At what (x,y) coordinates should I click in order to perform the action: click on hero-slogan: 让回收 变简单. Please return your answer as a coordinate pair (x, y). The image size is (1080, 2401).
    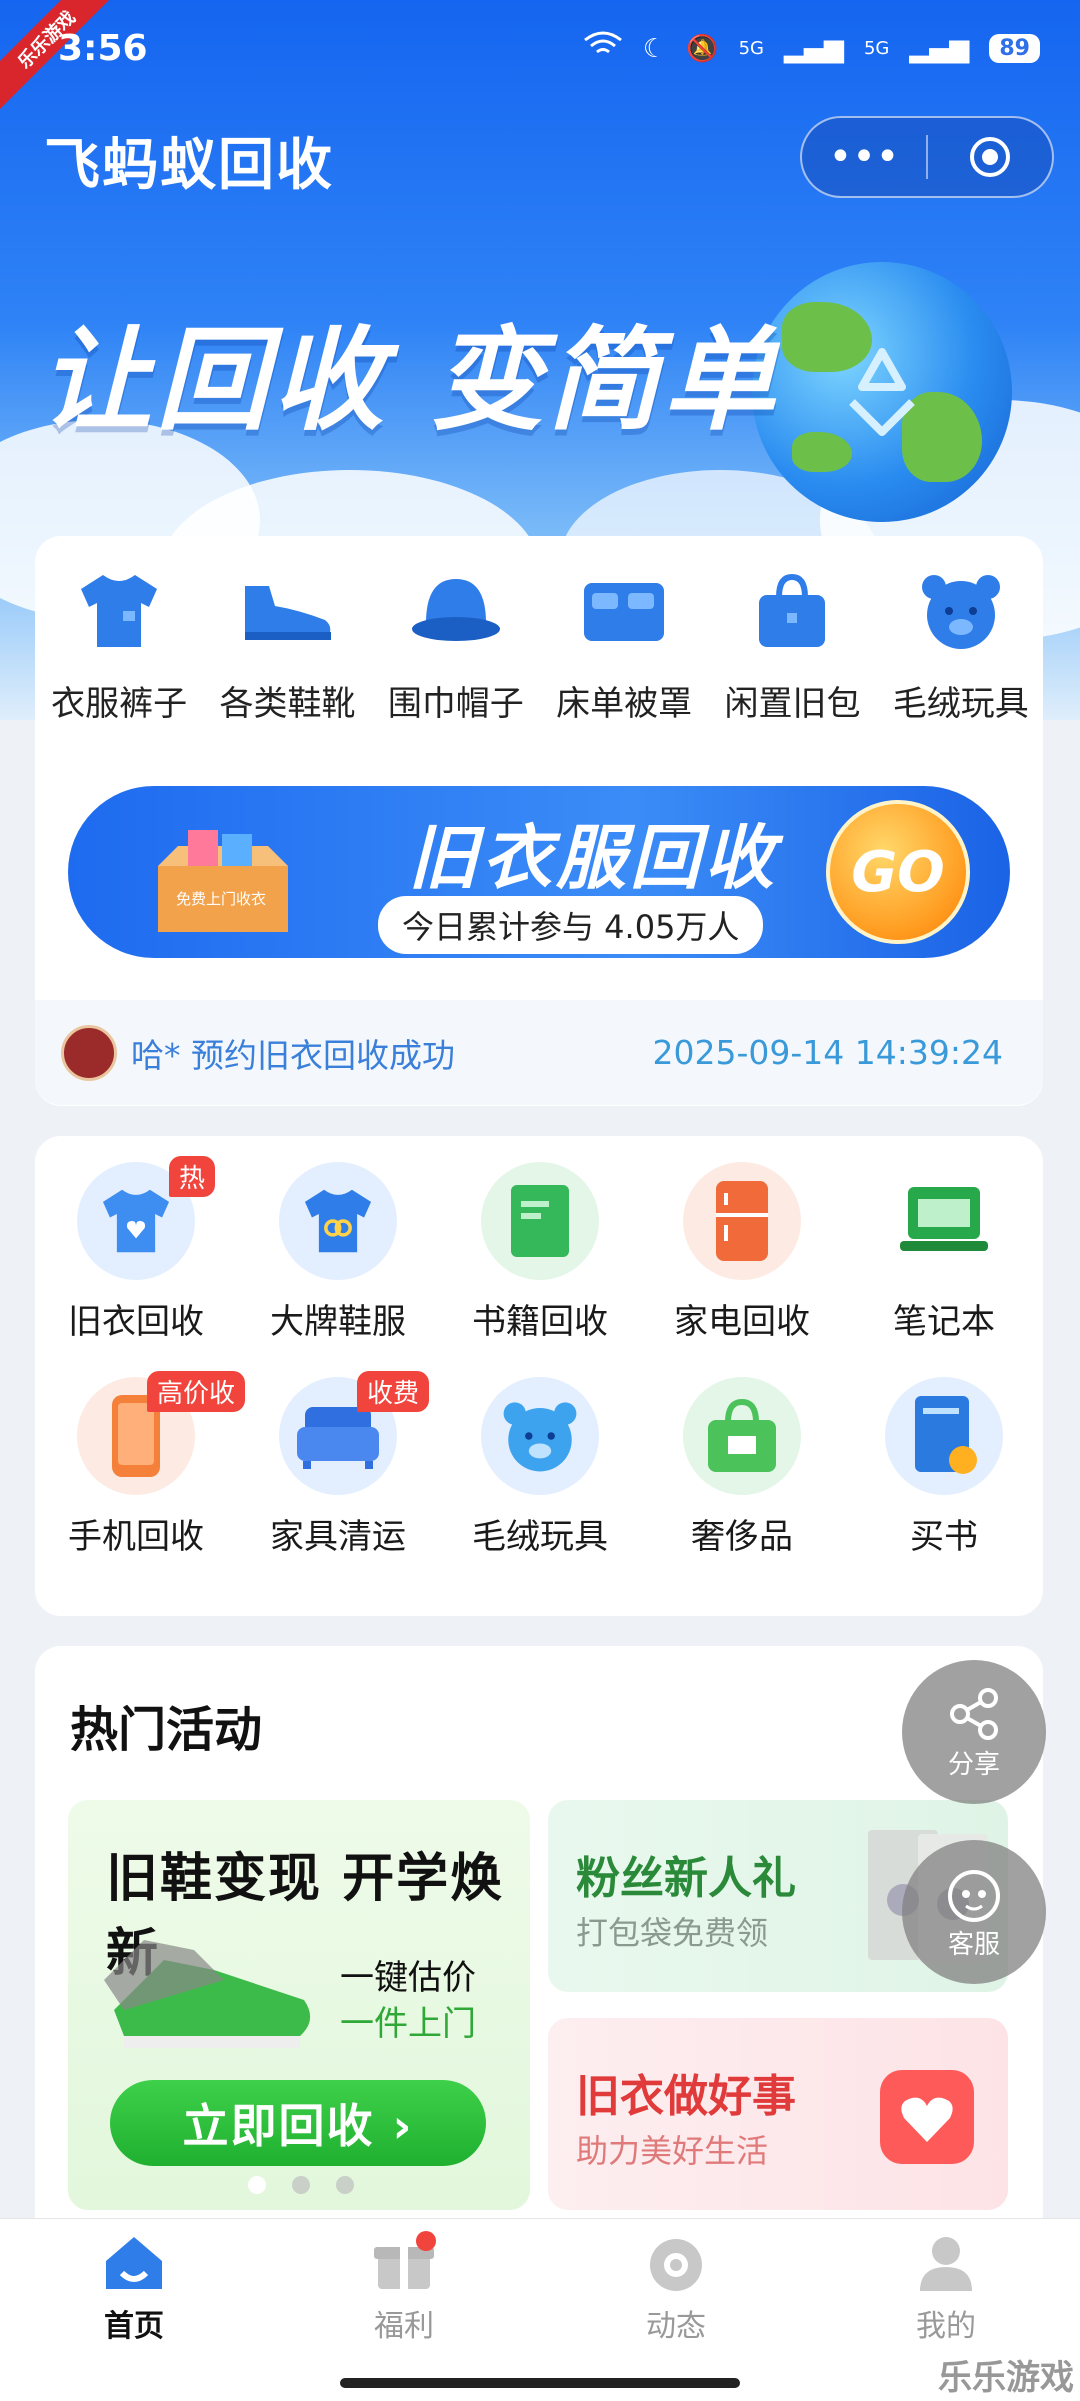
    Looking at the image, I should click on (409, 381).